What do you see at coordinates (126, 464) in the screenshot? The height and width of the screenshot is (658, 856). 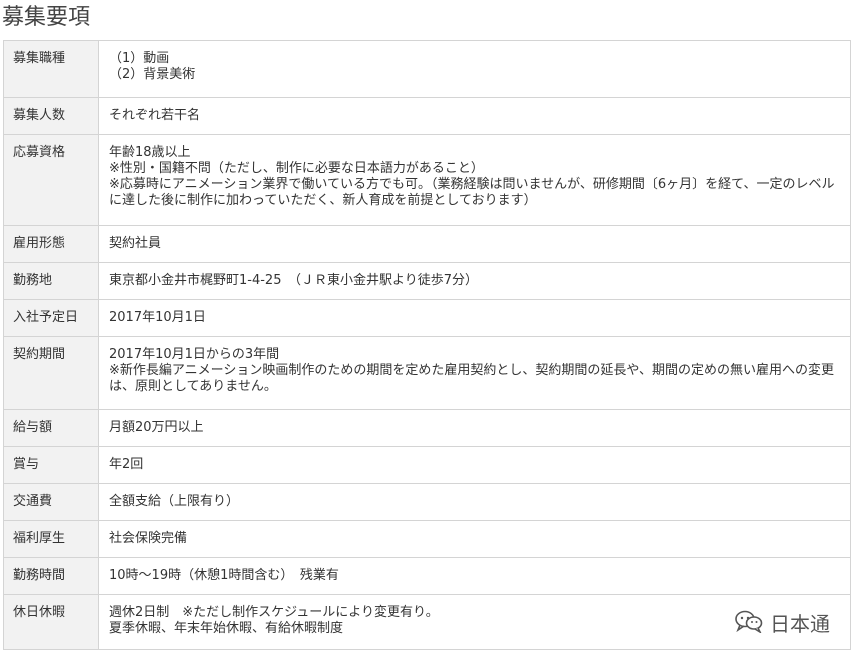 I see `value-line: 年2回` at bounding box center [126, 464].